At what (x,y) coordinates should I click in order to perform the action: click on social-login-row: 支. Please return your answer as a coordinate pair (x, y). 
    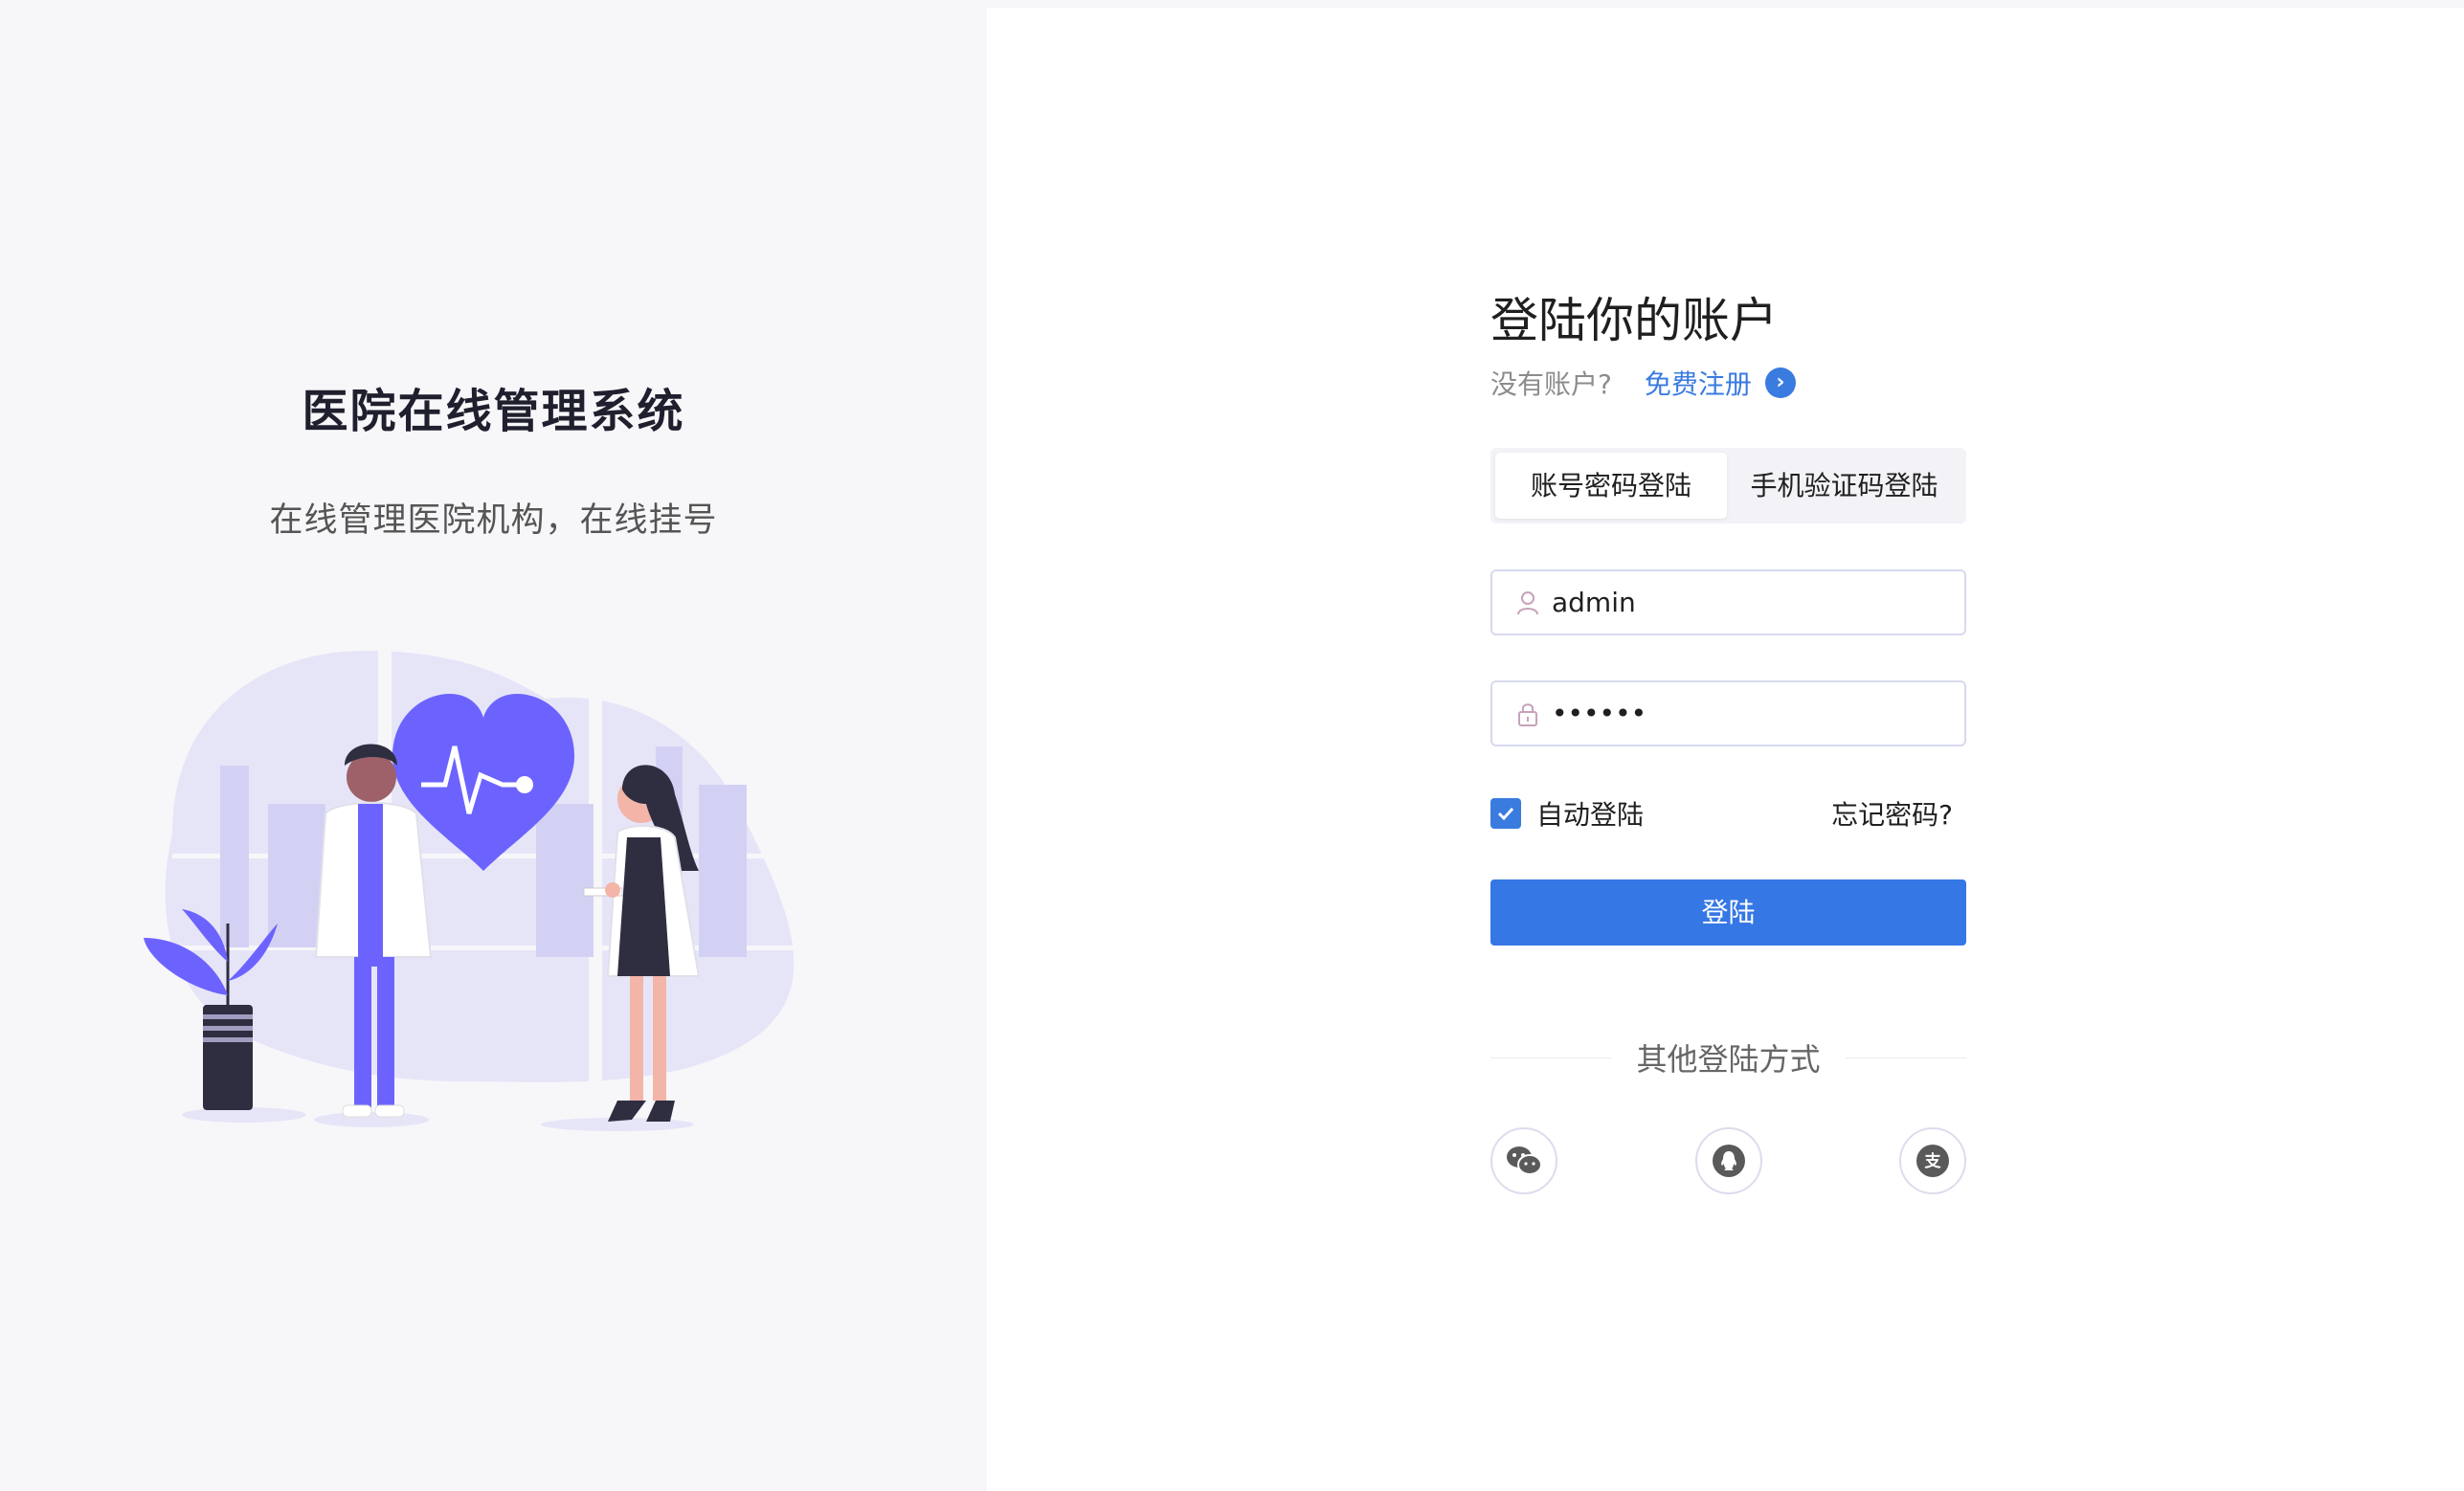
    Looking at the image, I should click on (1728, 1160).